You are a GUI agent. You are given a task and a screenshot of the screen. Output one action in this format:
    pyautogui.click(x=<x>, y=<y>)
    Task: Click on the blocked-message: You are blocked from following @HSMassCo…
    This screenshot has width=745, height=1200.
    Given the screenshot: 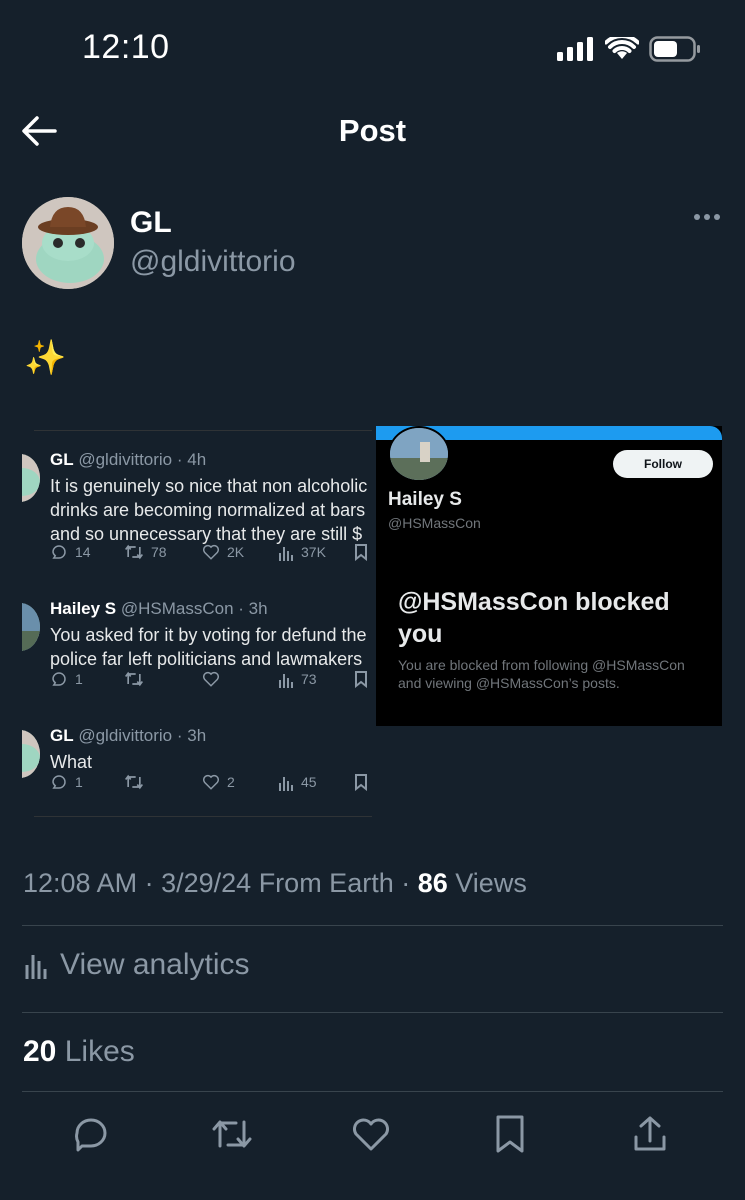 What is the action you would take?
    pyautogui.click(x=541, y=674)
    